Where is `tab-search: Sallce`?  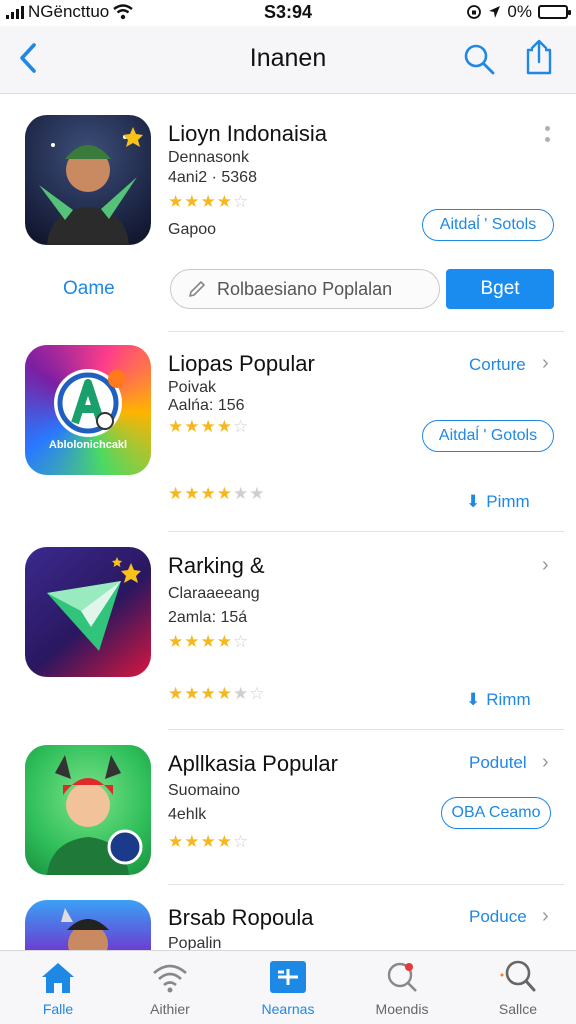
tab-search: Sallce is located at coordinates (518, 988).